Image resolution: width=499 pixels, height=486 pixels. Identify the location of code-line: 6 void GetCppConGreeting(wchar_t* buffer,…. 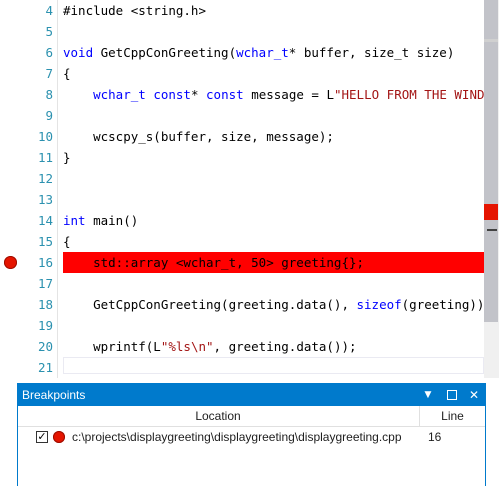
(242, 52).